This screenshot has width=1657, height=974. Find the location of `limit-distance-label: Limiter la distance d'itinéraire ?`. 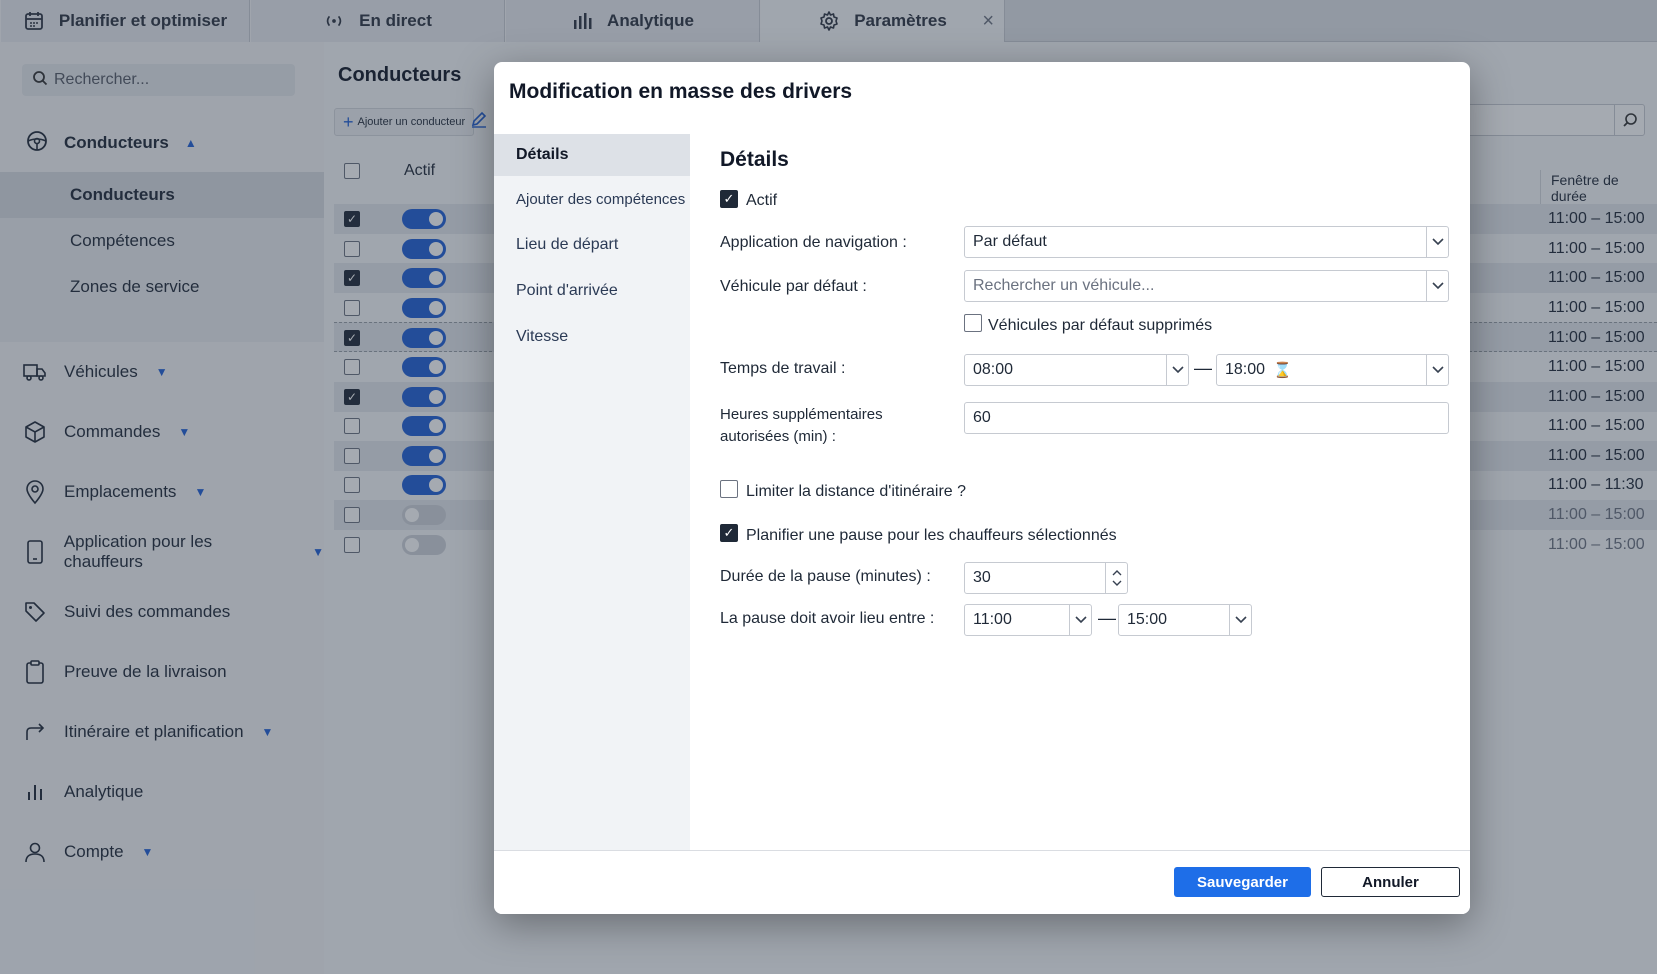

limit-distance-label: Limiter la distance d'itinéraire ? is located at coordinates (856, 491).